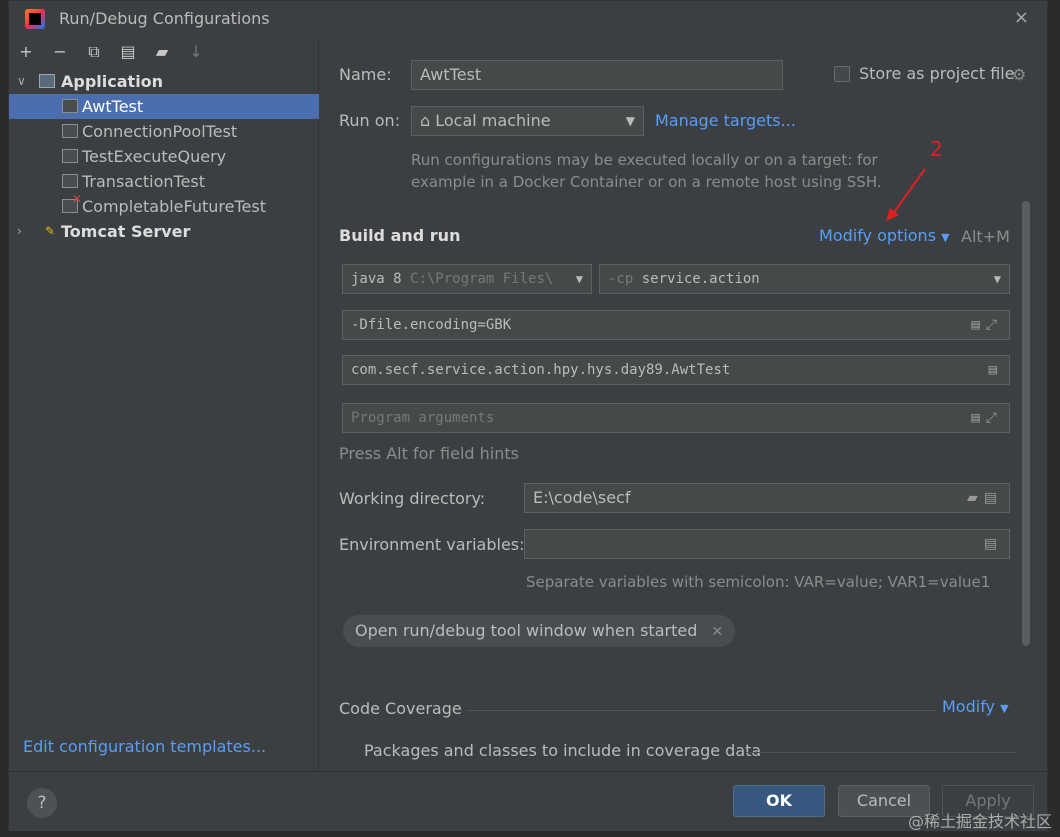 The image size is (1060, 837). What do you see at coordinates (429, 453) in the screenshot?
I see `field-hints-text: Press Alt for field hints` at bounding box center [429, 453].